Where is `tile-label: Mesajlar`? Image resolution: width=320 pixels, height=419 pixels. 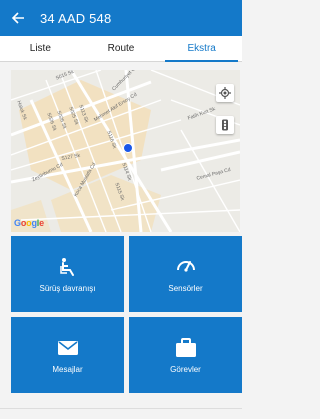
tile-label: Mesajlar is located at coordinates (67, 369).